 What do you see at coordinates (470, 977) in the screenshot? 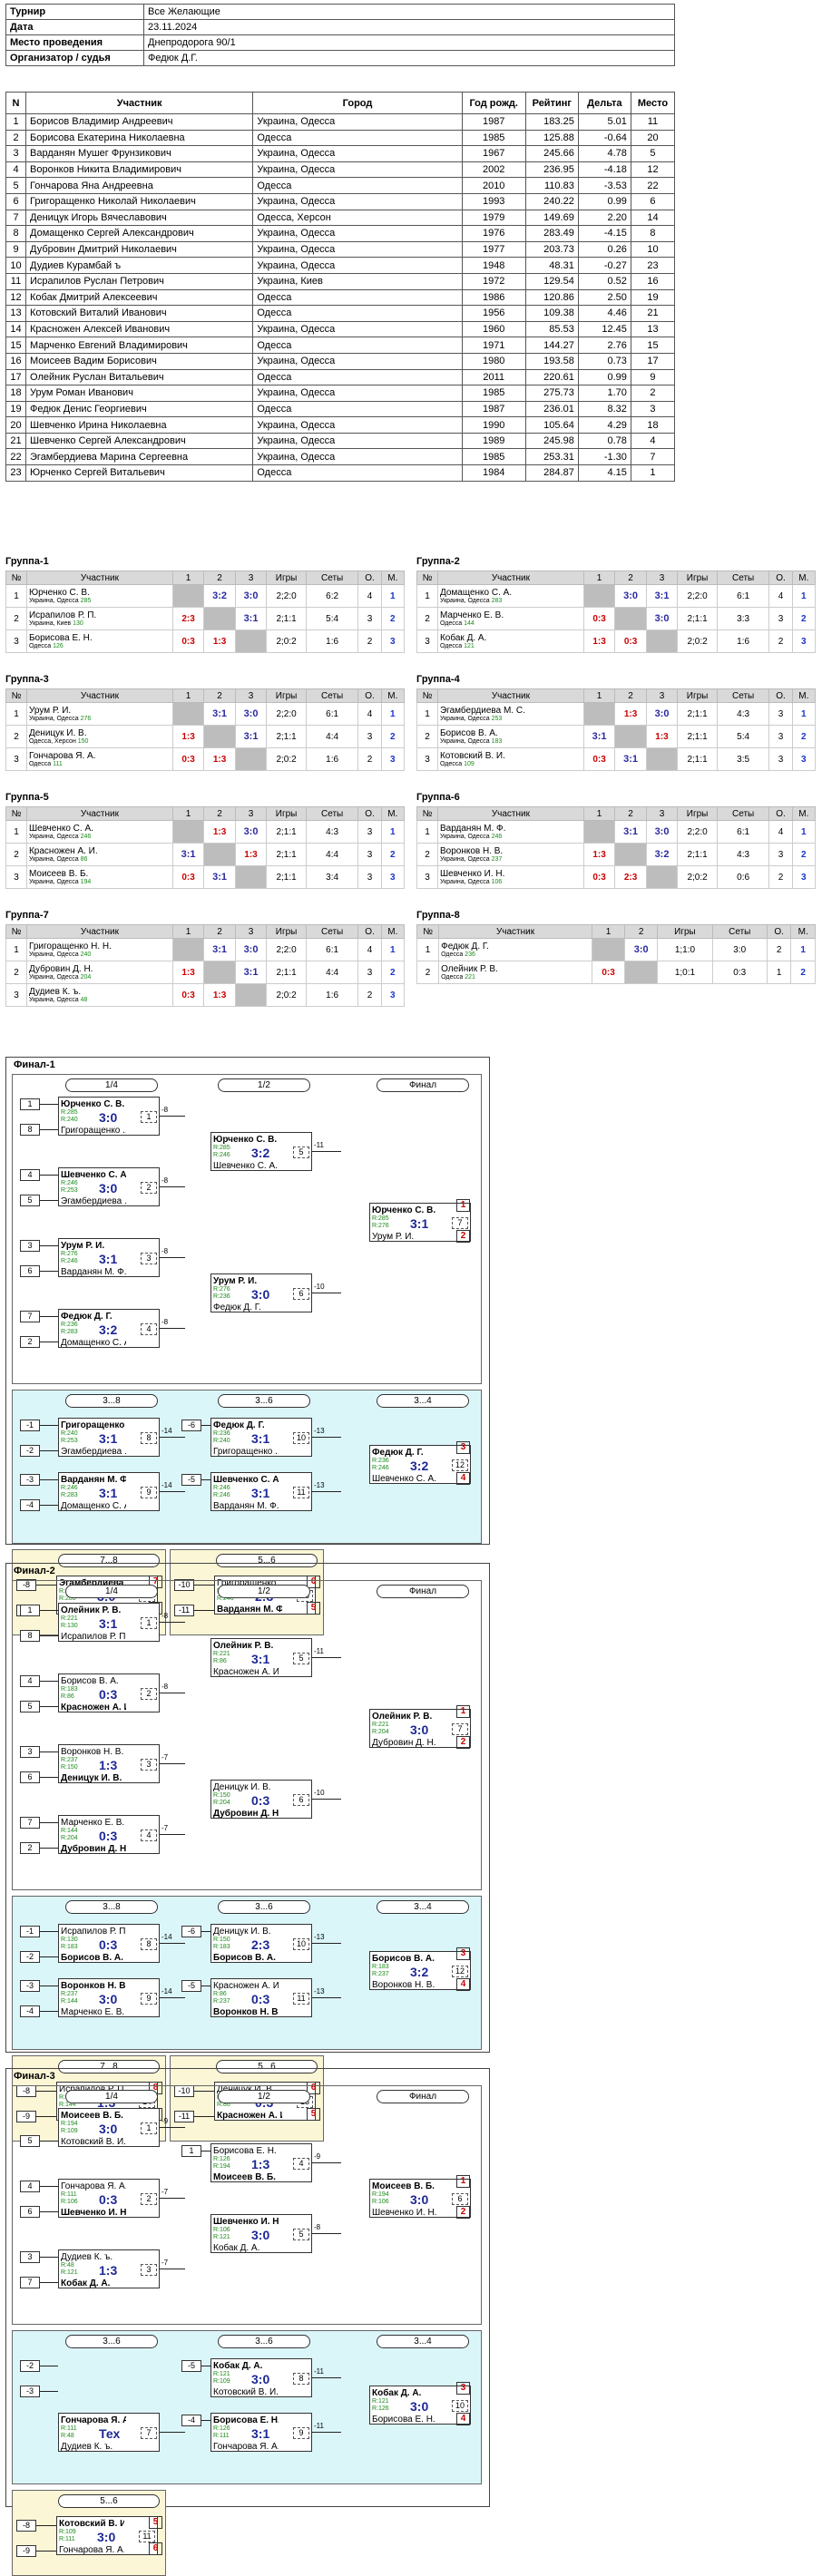
I see `group-player-rating: 221` at bounding box center [470, 977].